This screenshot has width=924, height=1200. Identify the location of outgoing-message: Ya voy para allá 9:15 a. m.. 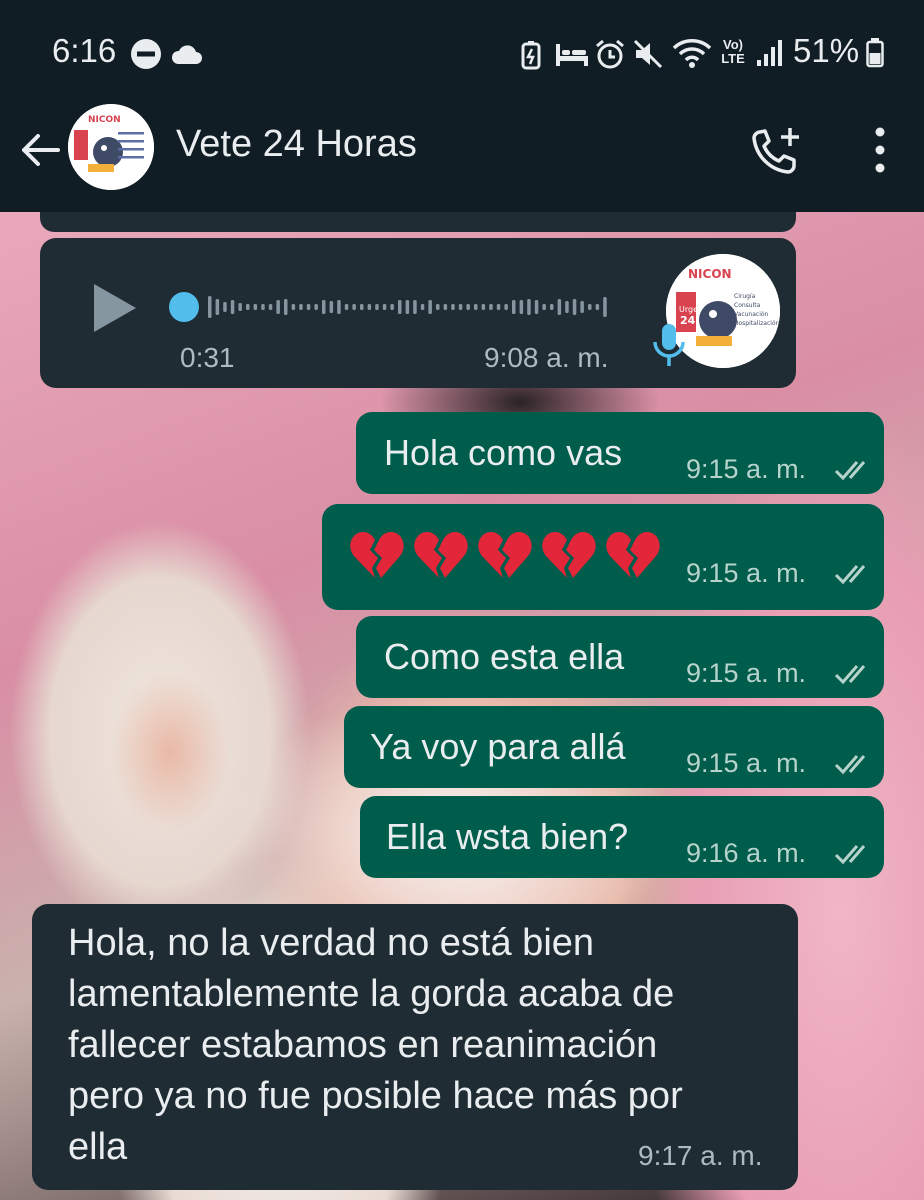
(614, 747).